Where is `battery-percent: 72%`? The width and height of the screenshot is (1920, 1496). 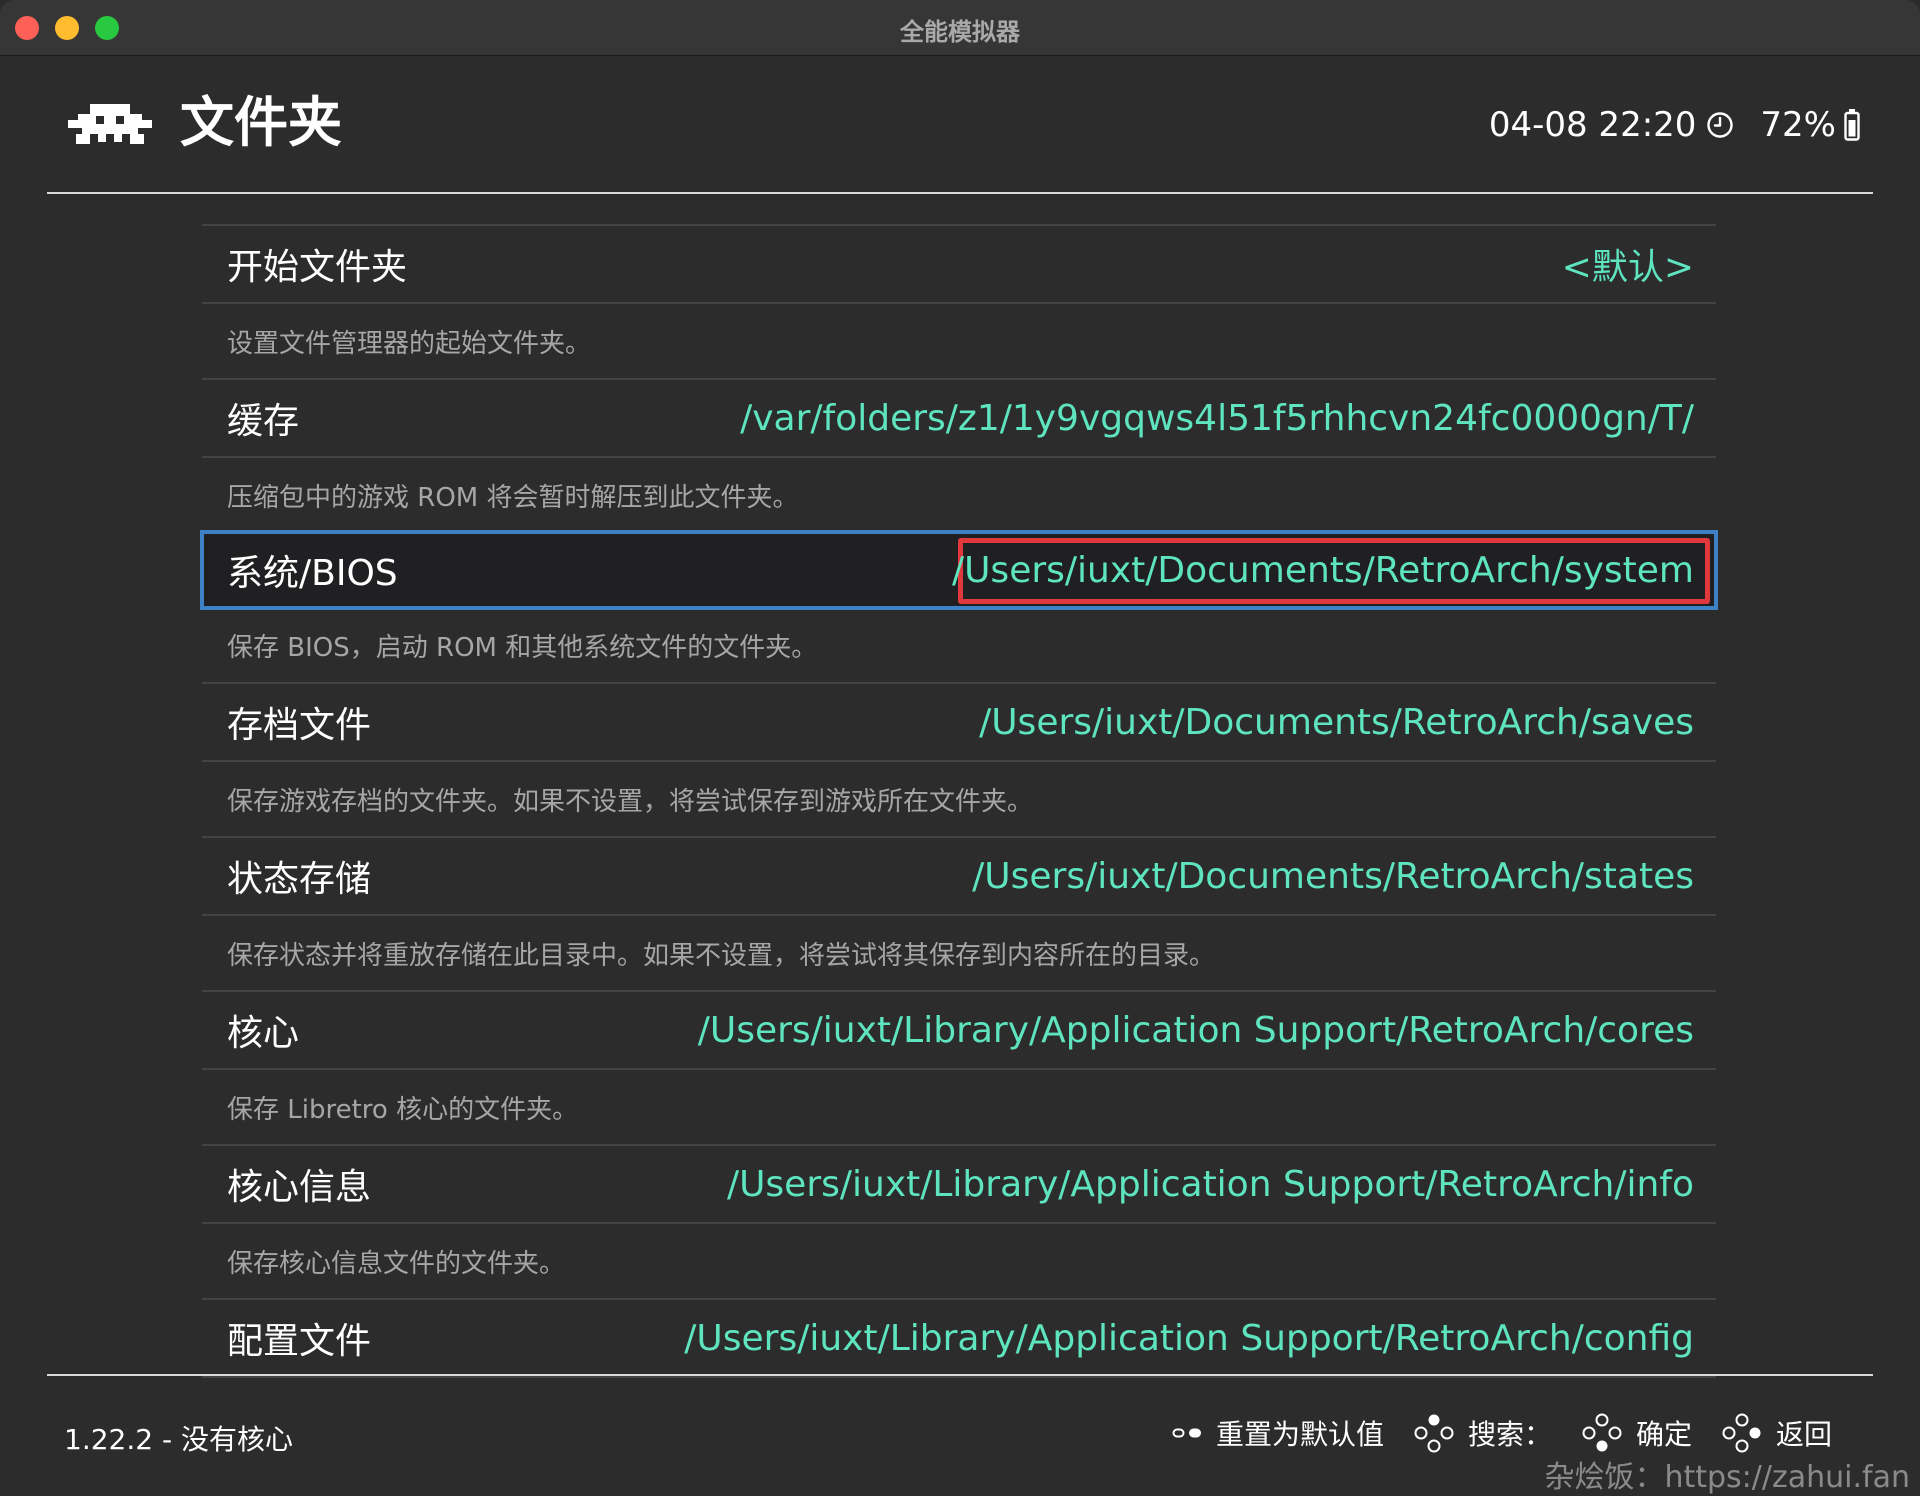
battery-percent: 72% is located at coordinates (1798, 125).